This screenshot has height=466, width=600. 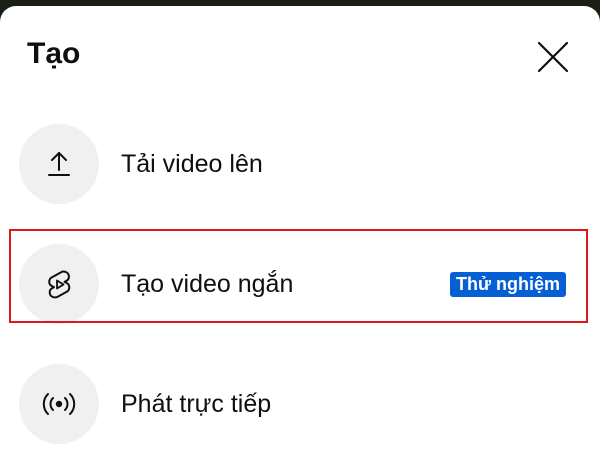 I want to click on close-button, so click(x=553, y=57).